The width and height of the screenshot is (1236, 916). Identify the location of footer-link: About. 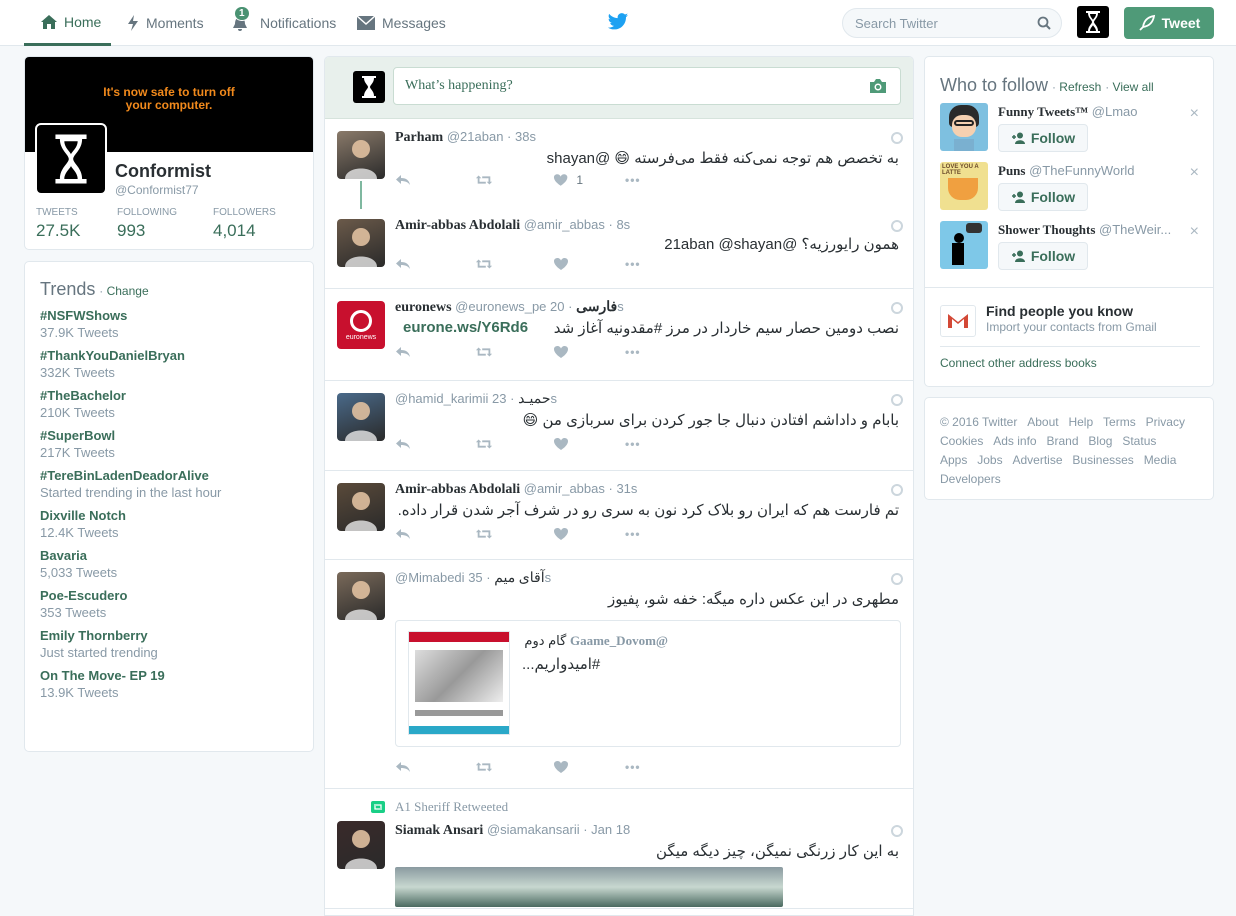
(1042, 422).